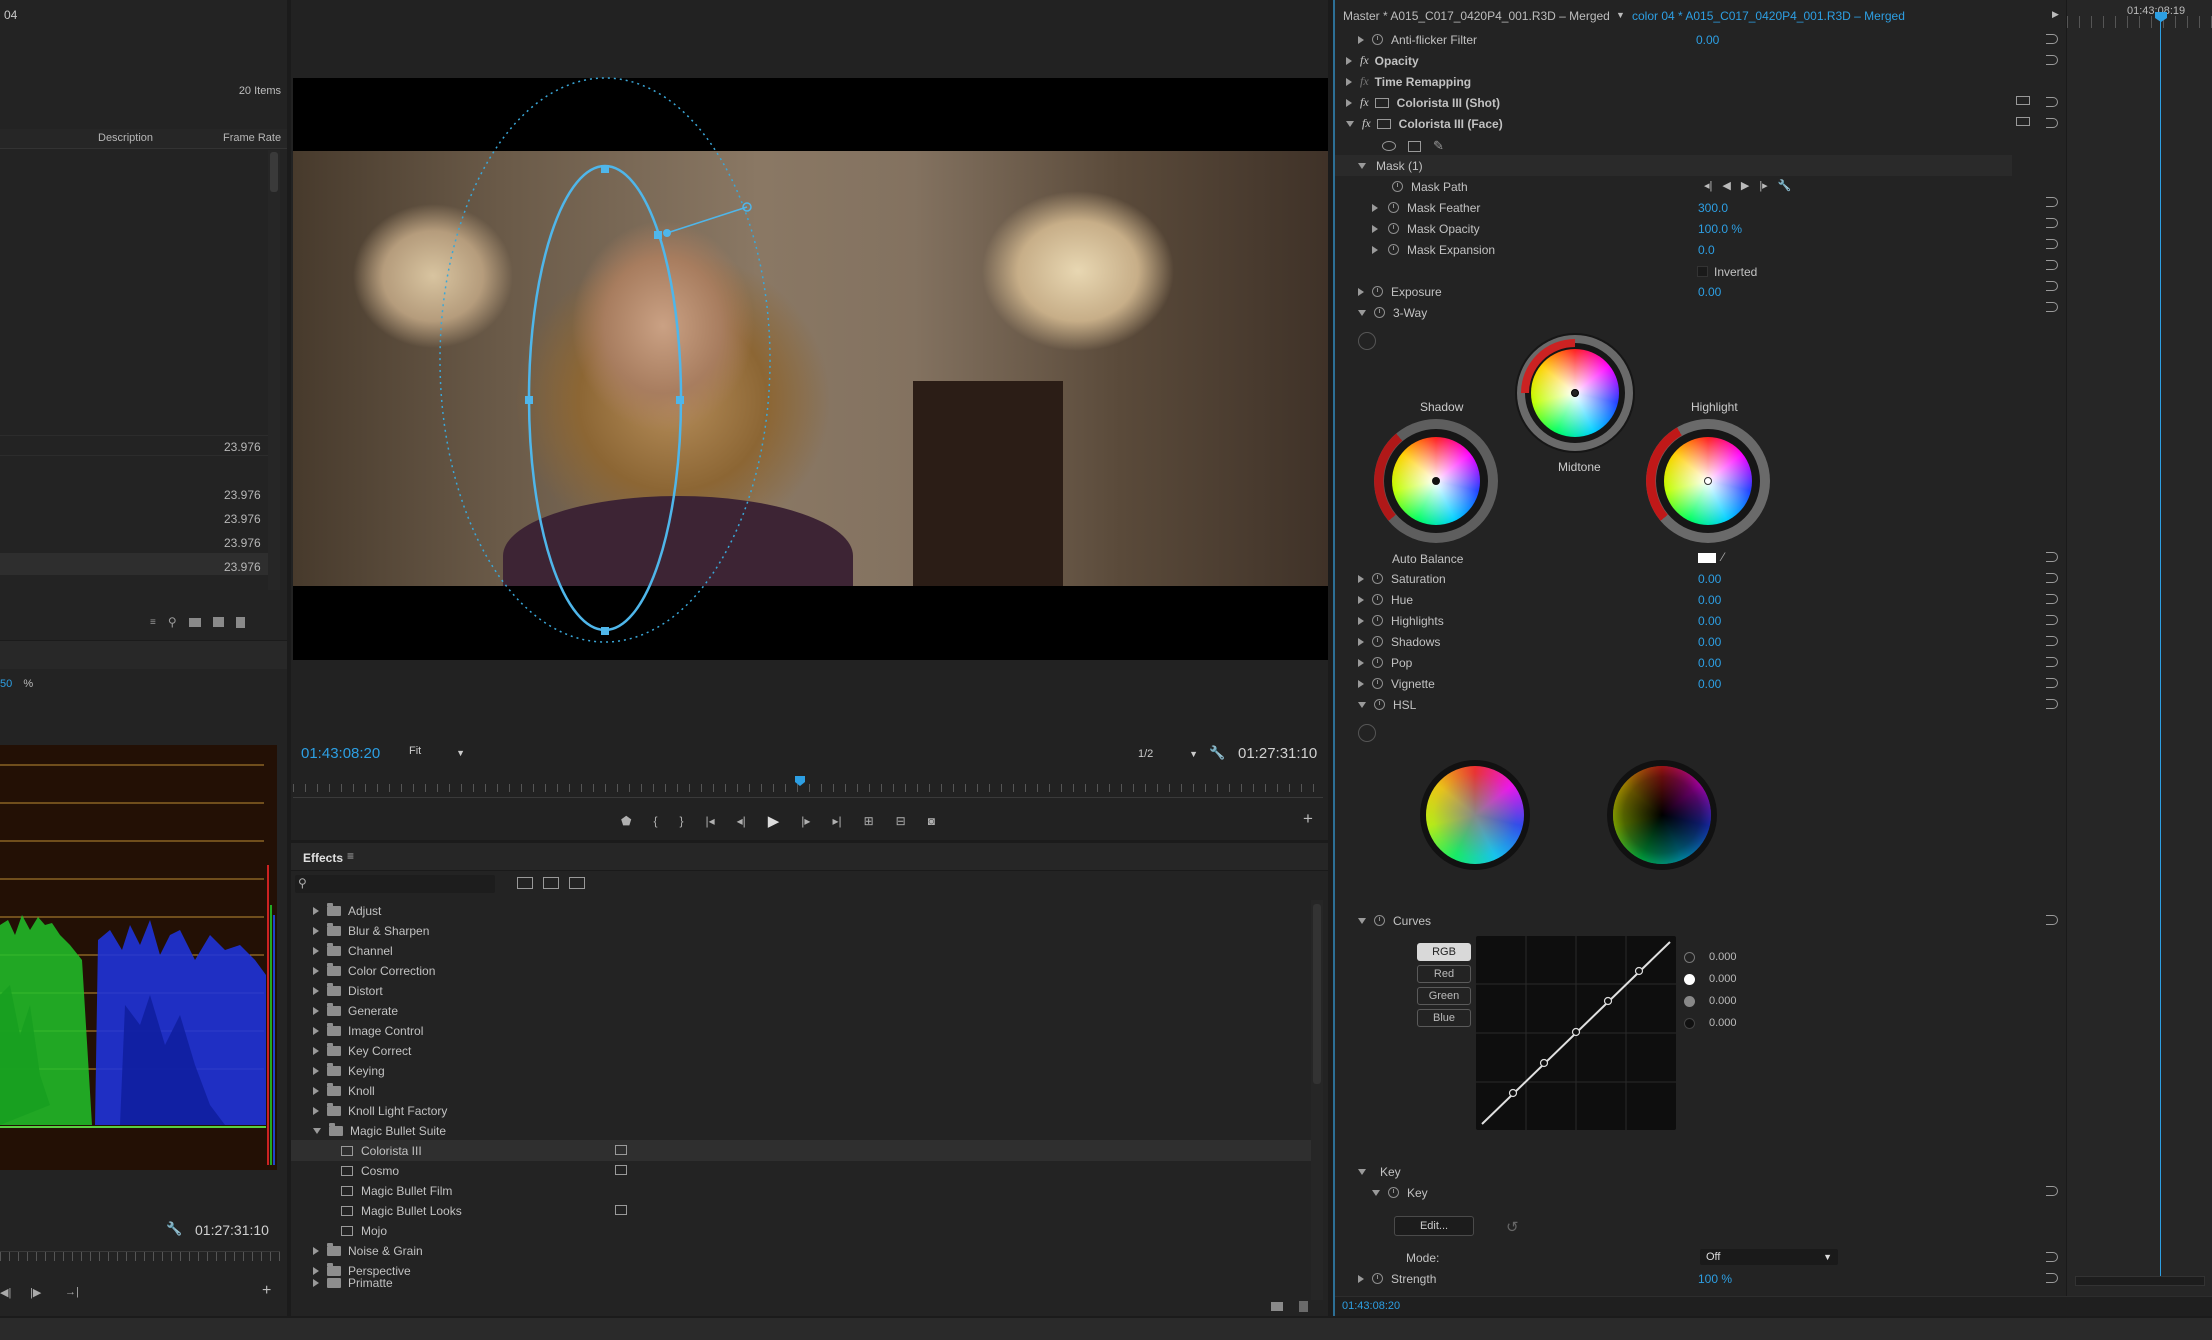 The image size is (2212, 1340). What do you see at coordinates (5, 1292) in the screenshot?
I see `step-back-button: ◀|` at bounding box center [5, 1292].